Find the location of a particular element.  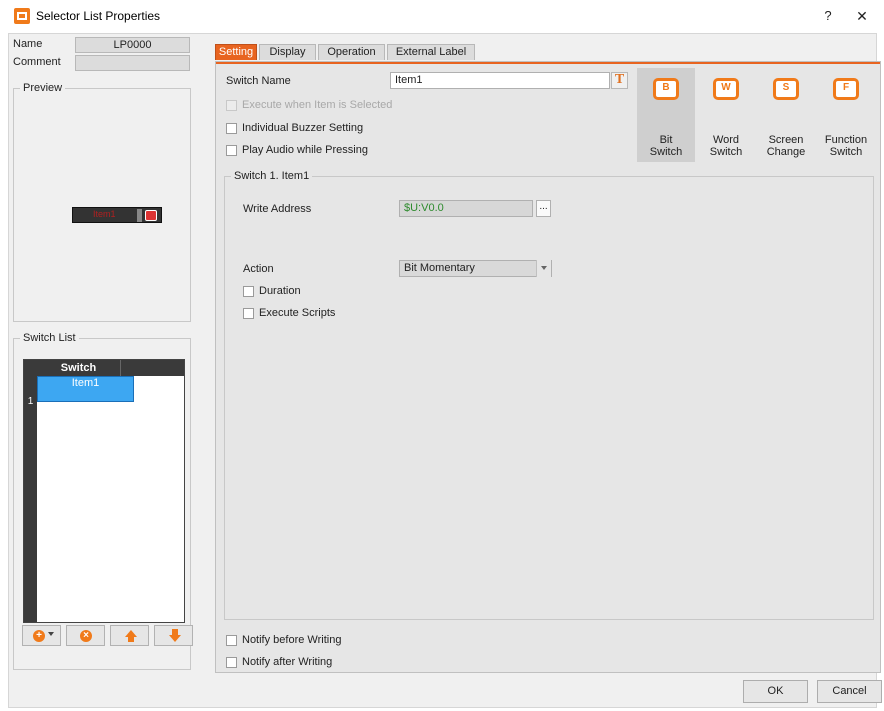

individual-buzzer-label: Individual Buzzer Setting is located at coordinates (303, 128).